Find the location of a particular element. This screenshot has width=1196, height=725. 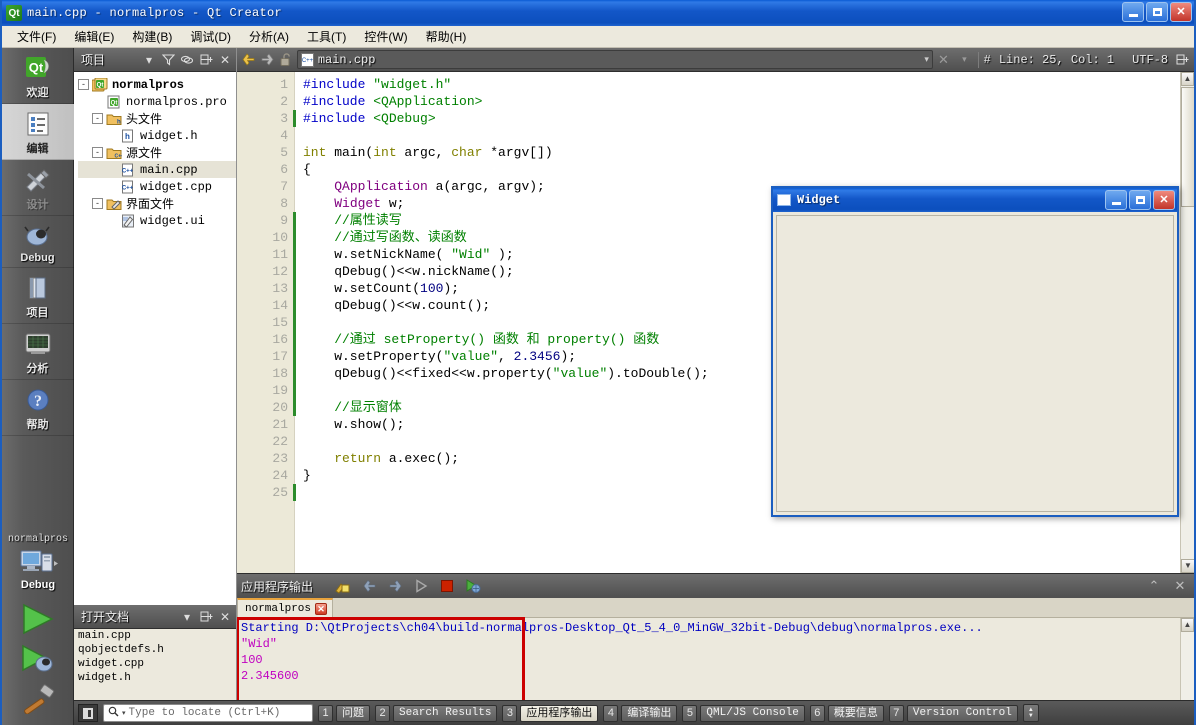

output-pane-button--: 1 问题 is located at coordinates (344, 713).